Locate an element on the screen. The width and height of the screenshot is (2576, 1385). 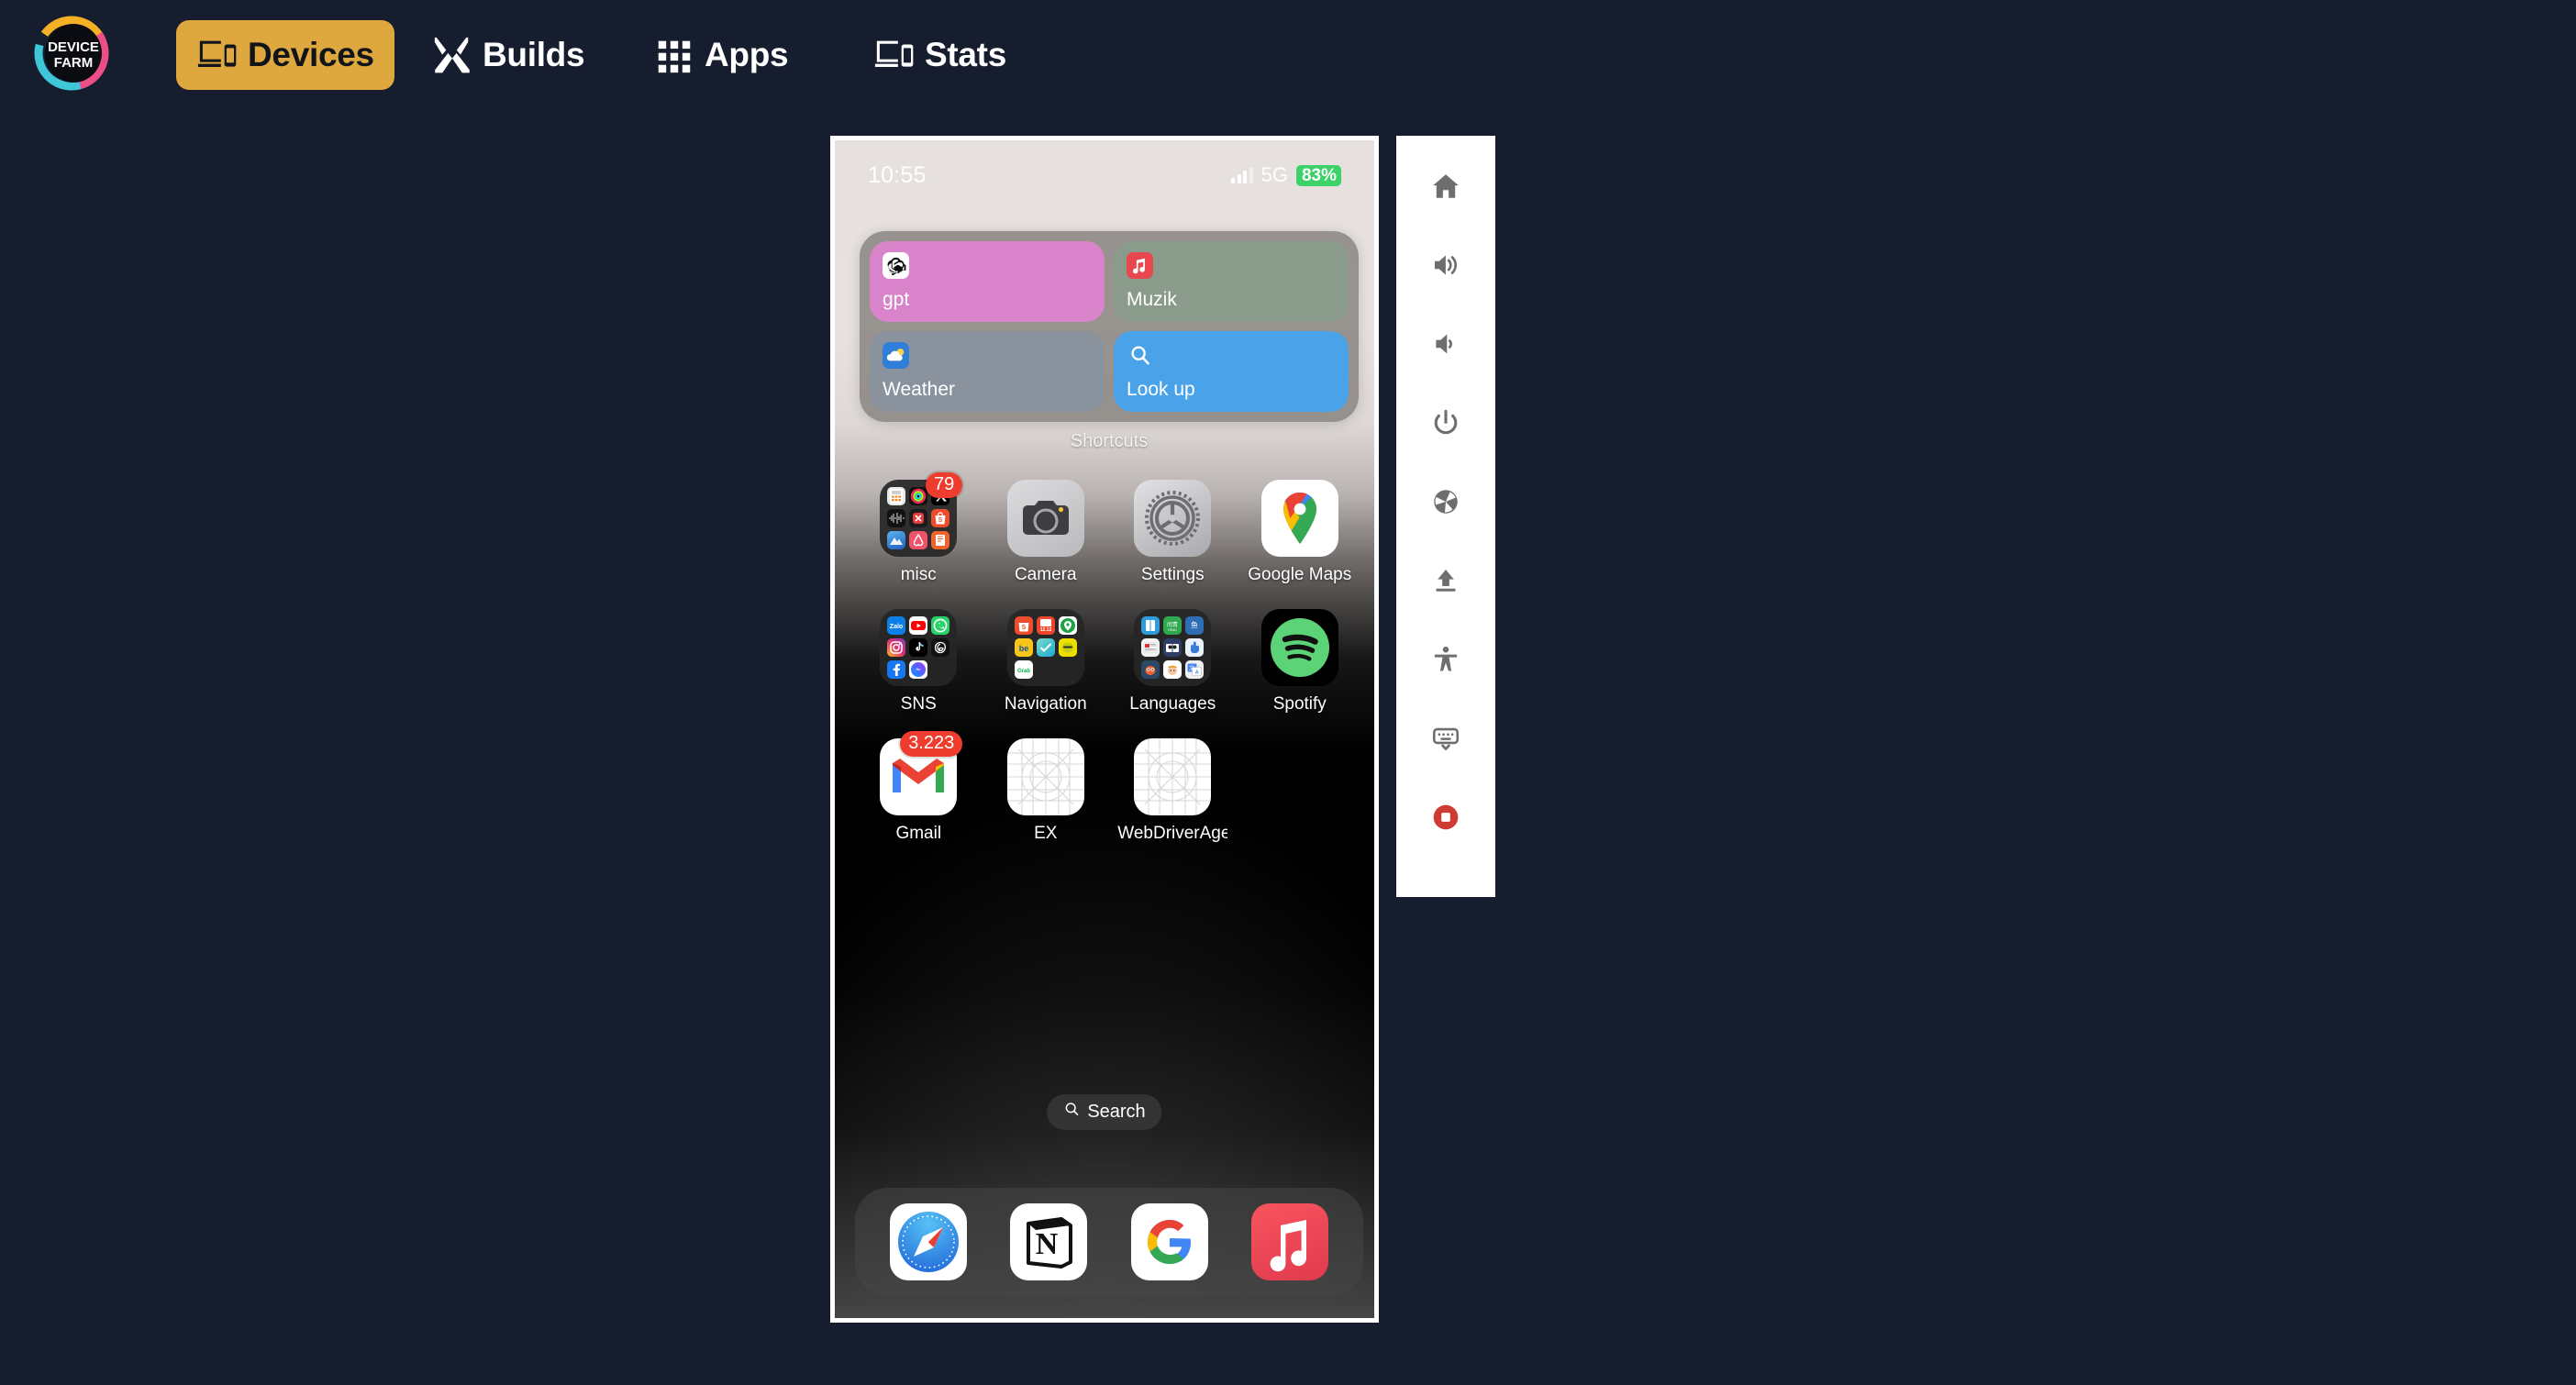
widget-tile-label: gpt is located at coordinates (896, 299).